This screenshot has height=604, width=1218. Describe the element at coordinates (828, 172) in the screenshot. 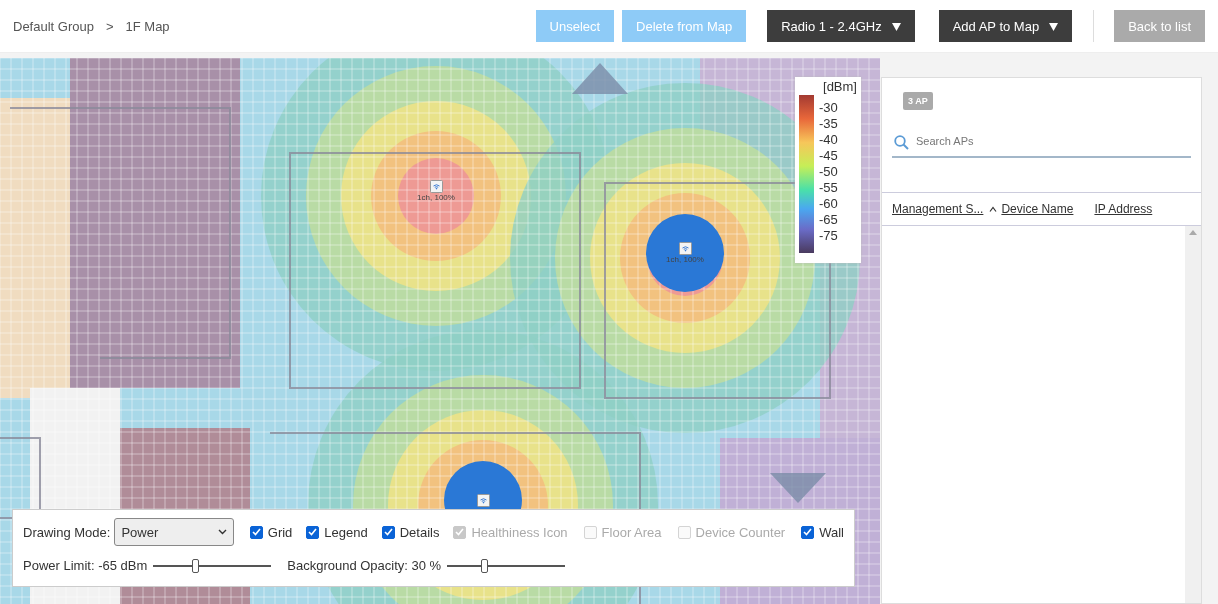

I see `legend-tick: -50` at that location.